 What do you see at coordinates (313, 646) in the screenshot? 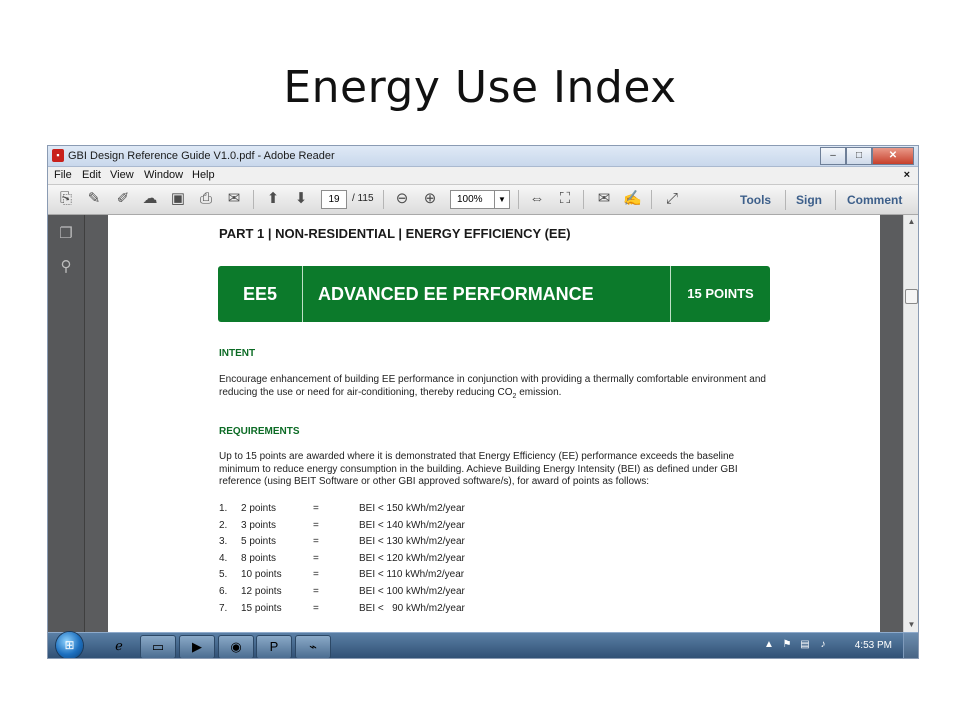
I see `adobe-reader-taskbar-icon: ⌁` at bounding box center [313, 646].